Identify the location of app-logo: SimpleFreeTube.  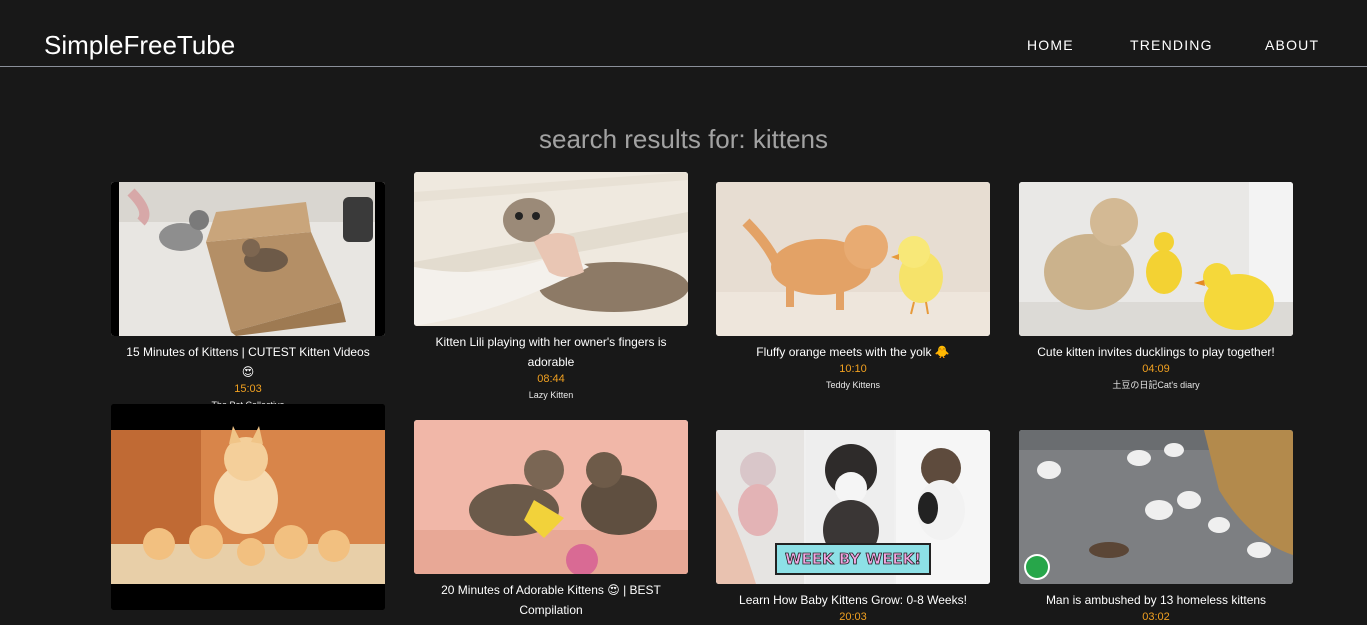
(139, 45).